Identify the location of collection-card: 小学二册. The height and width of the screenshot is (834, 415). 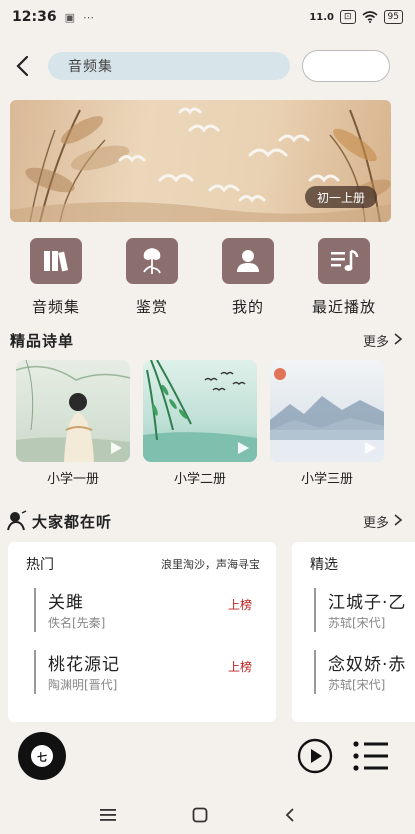
(200, 423).